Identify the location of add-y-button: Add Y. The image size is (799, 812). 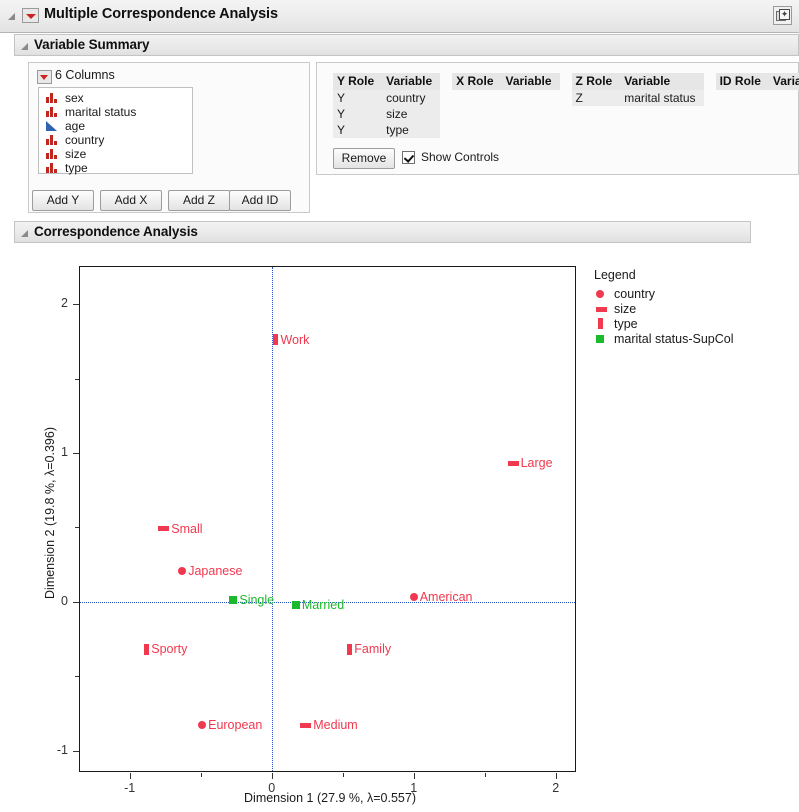
(63, 200).